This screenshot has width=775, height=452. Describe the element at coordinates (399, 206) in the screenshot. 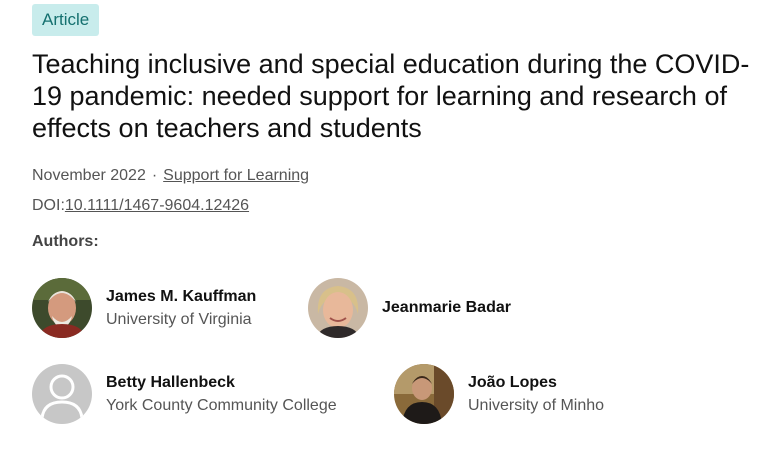

I see `doi-row: DOI:10.1111/1467-9604.12426` at that location.